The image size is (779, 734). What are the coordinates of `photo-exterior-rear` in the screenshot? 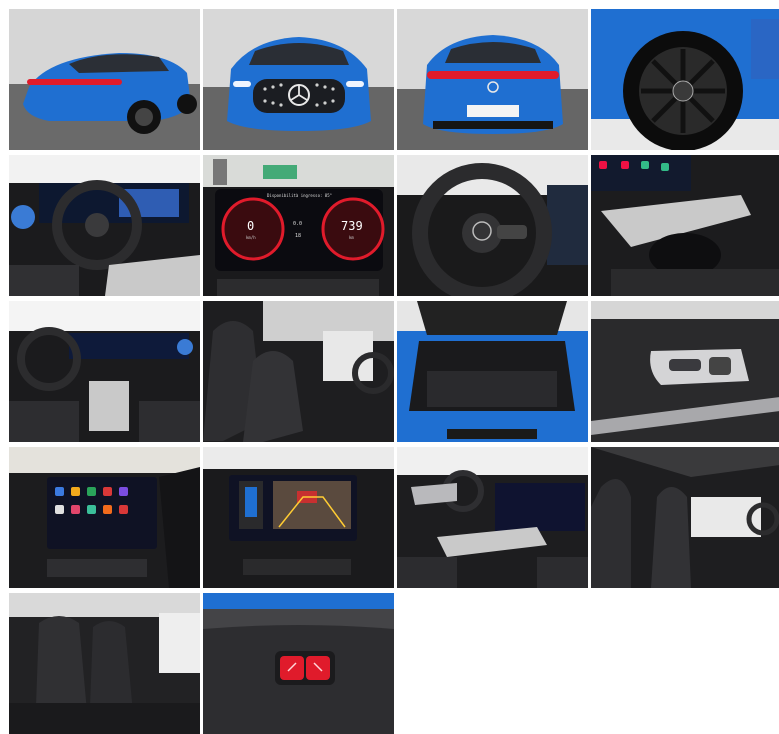 It's located at (492, 79).